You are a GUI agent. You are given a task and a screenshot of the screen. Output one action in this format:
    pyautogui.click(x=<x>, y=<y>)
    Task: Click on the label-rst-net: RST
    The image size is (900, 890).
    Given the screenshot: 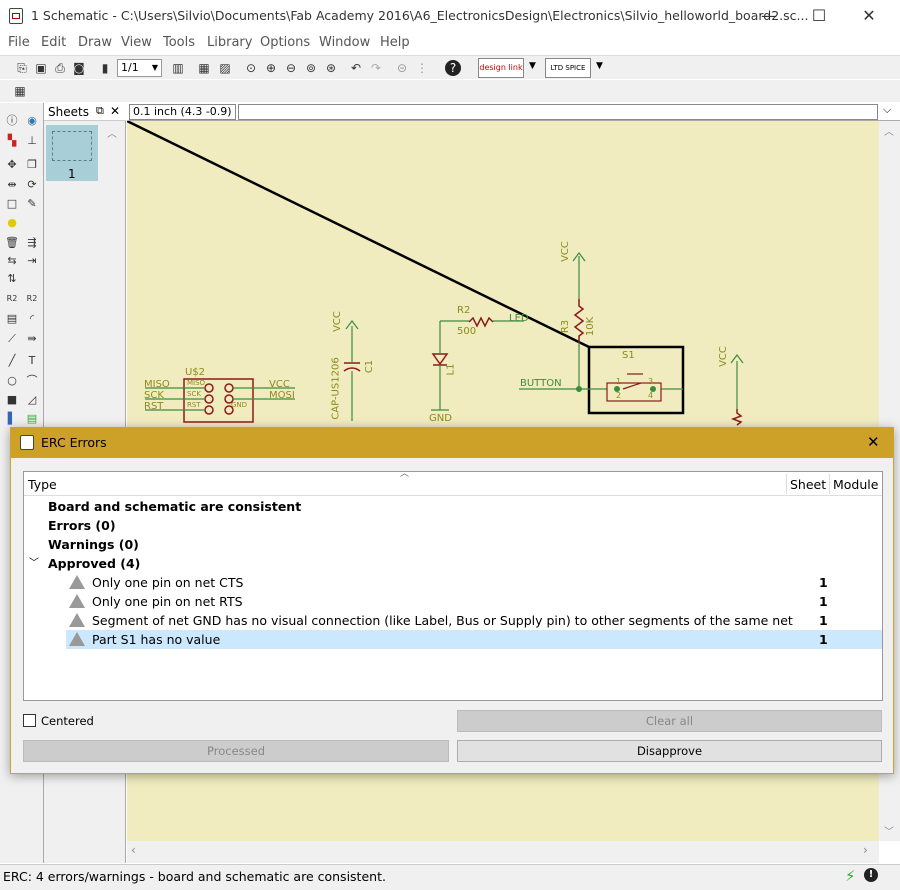 What is the action you would take?
    pyautogui.click(x=154, y=406)
    